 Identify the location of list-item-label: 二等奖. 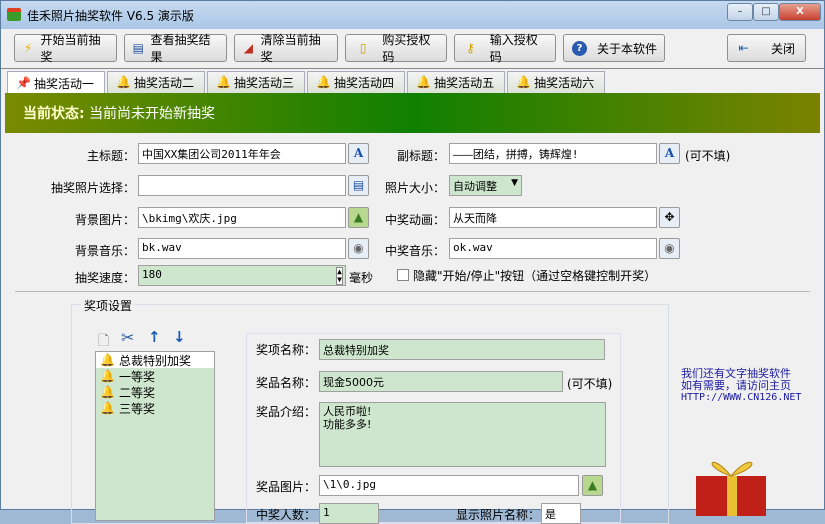
(136, 392).